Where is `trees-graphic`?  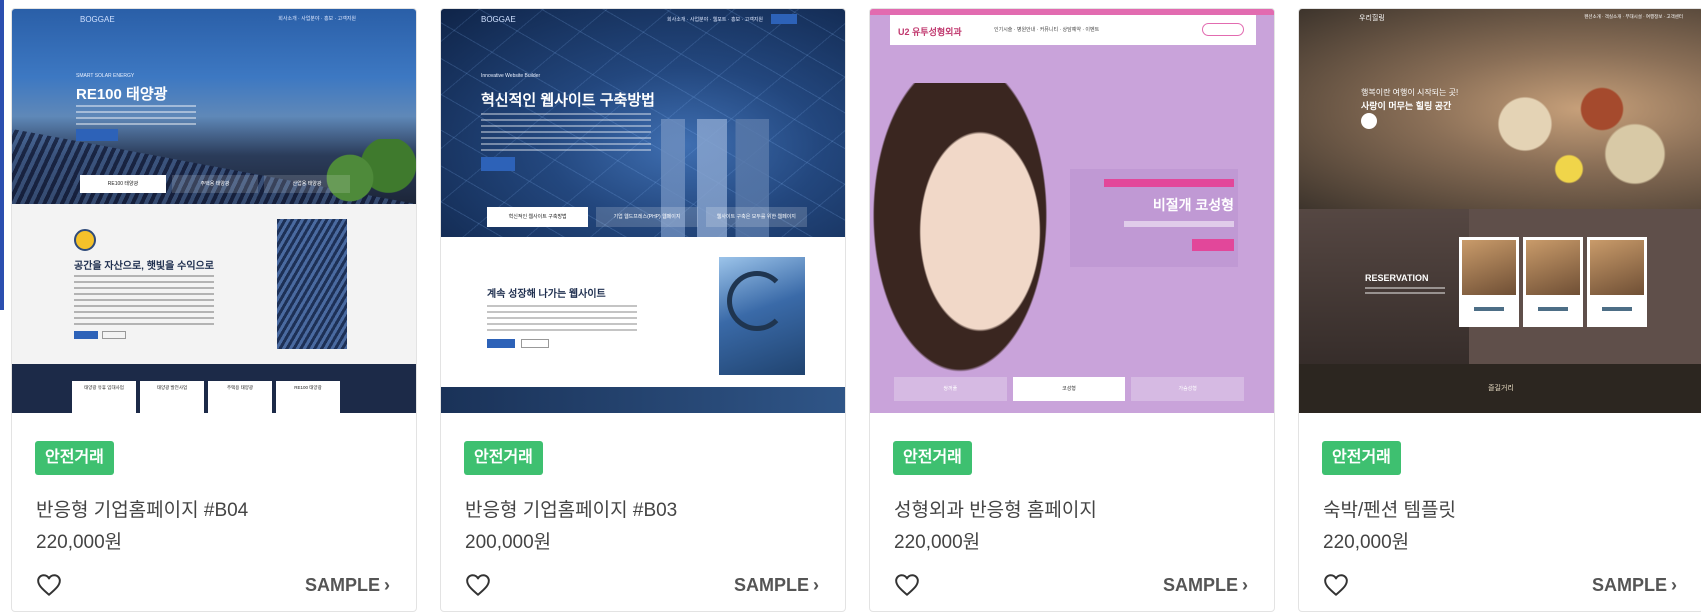 trees-graphic is located at coordinates (361, 171).